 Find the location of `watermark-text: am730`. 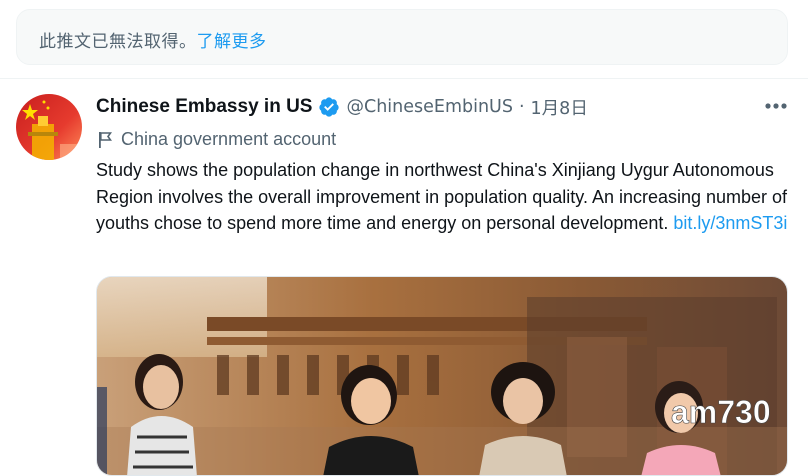

watermark-text: am730 is located at coordinates (721, 412).